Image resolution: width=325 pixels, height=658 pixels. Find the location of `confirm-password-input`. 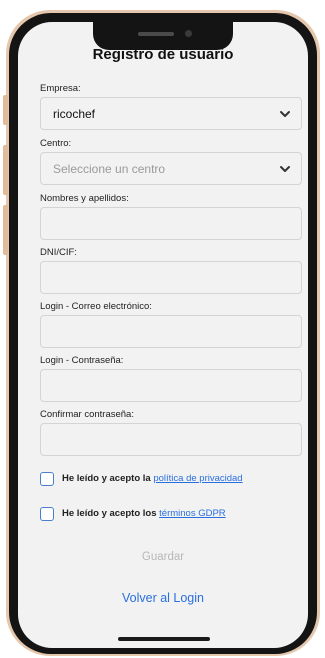

confirm-password-input is located at coordinates (171, 439).